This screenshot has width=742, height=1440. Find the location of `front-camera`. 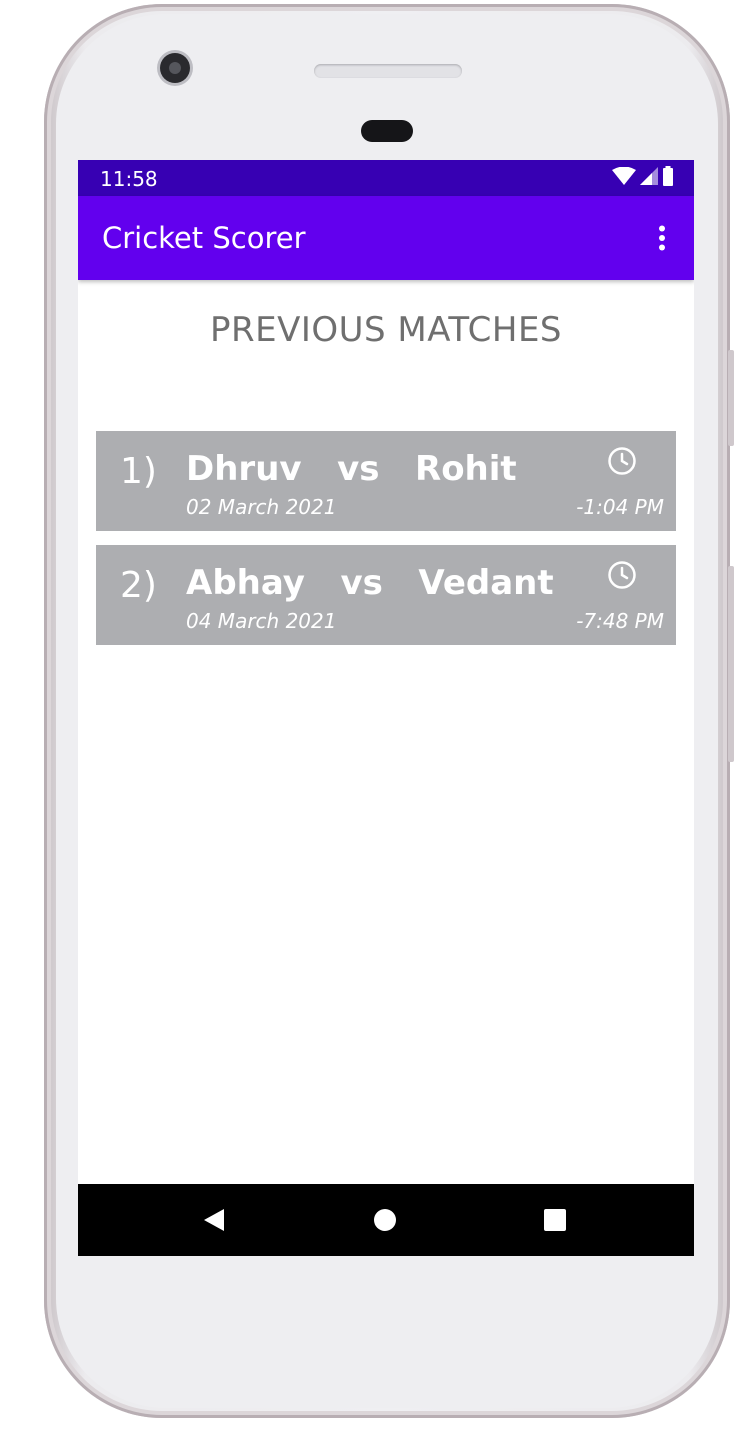

front-camera is located at coordinates (175, 68).